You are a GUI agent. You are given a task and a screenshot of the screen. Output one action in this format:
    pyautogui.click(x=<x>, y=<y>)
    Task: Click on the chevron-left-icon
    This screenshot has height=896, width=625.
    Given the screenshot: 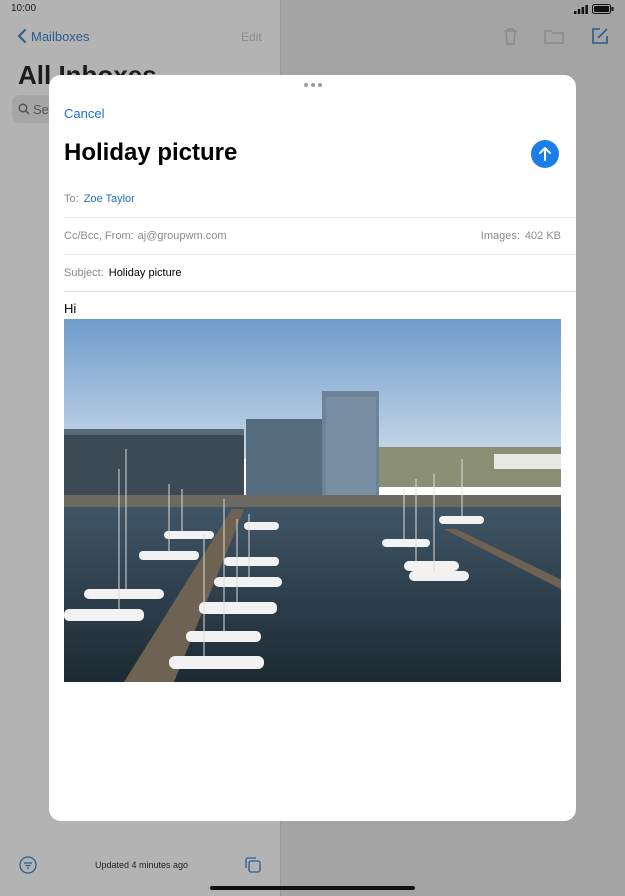 What is the action you would take?
    pyautogui.click(x=21, y=36)
    